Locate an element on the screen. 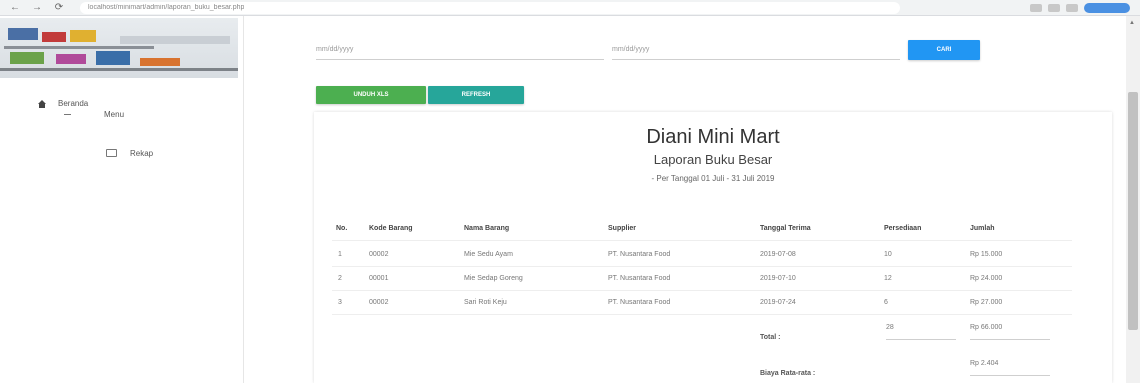 This screenshot has width=1140, height=383. back-icon: ← is located at coordinates (15, 8).